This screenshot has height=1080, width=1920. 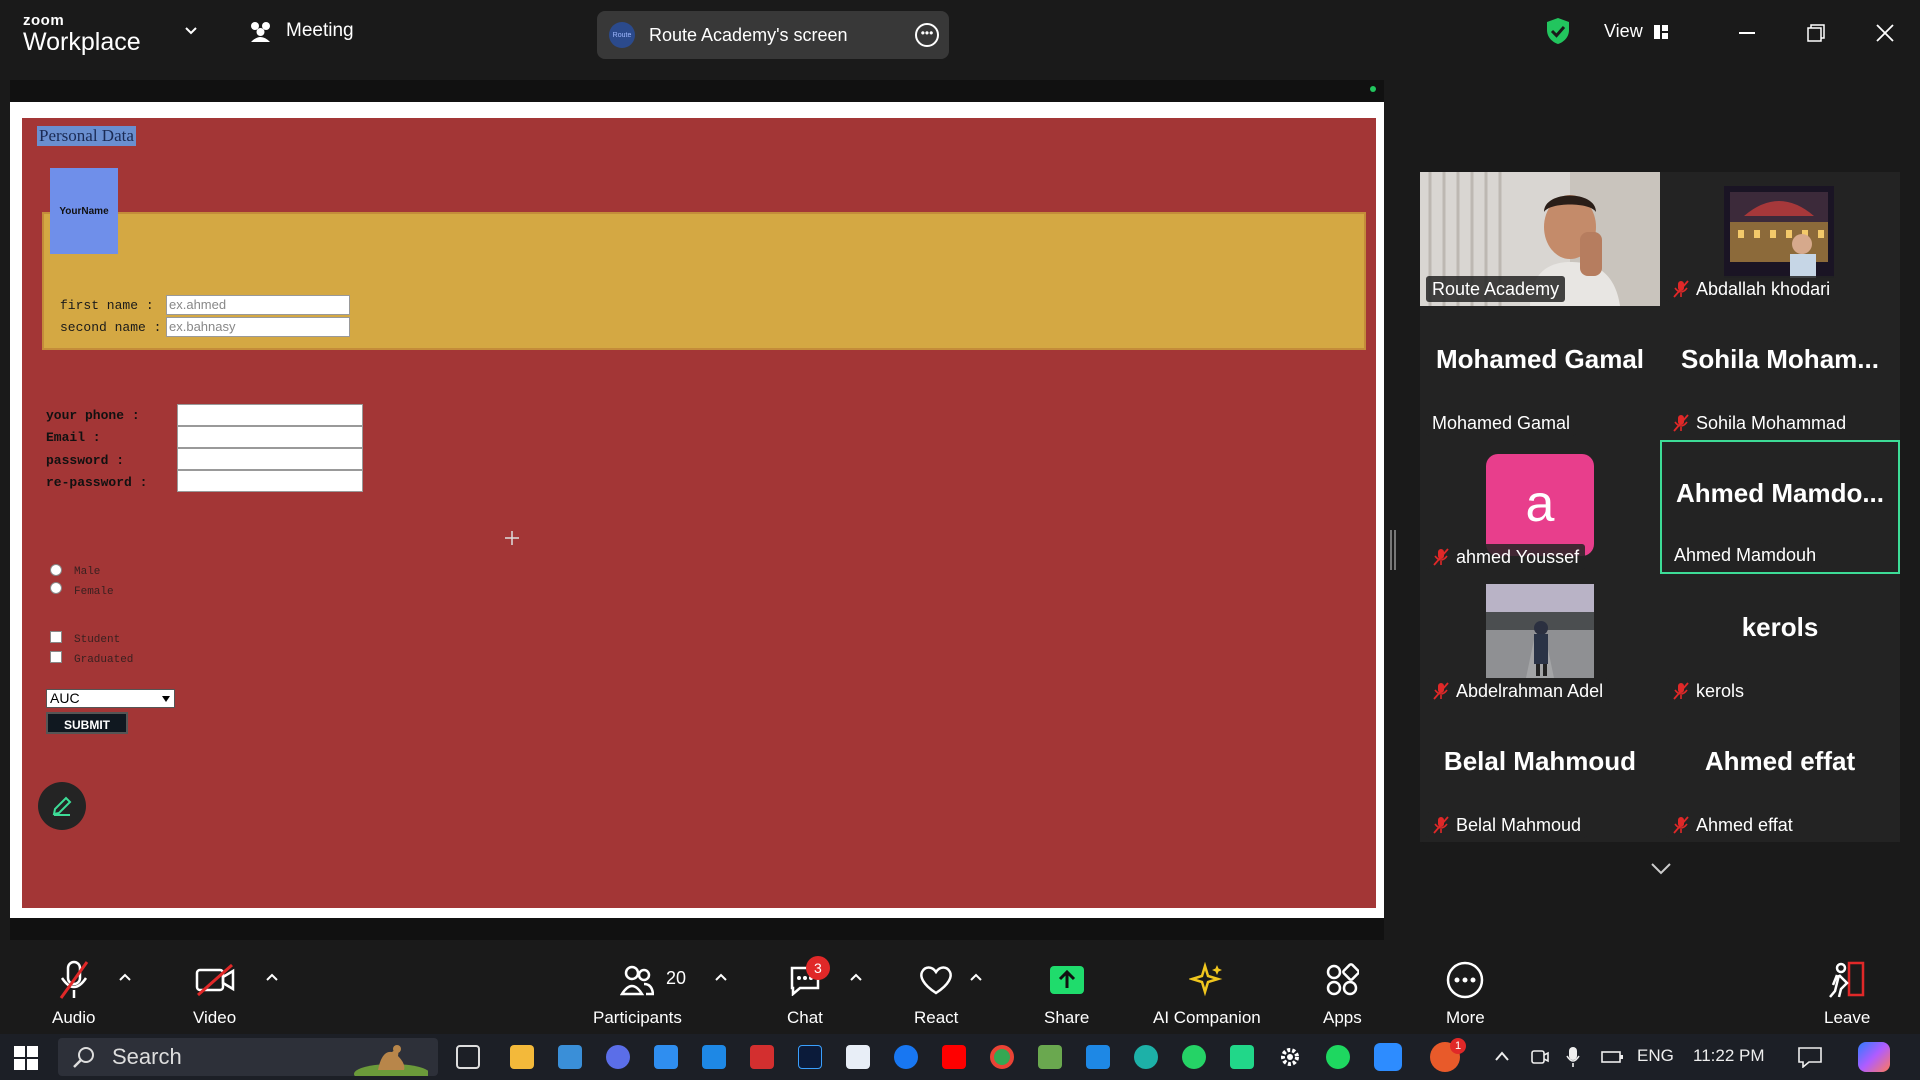 What do you see at coordinates (906, 1057) in the screenshot?
I see `facebook-icon` at bounding box center [906, 1057].